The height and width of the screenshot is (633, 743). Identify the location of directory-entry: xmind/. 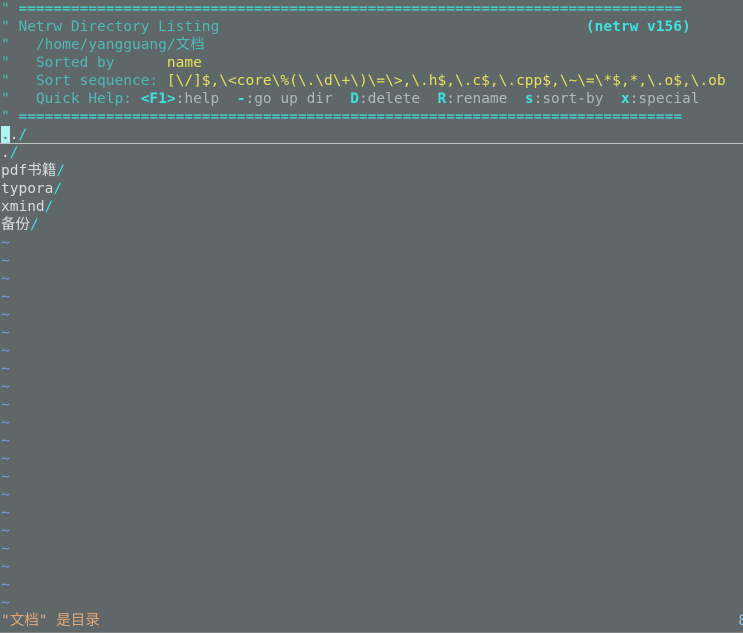
(371, 207).